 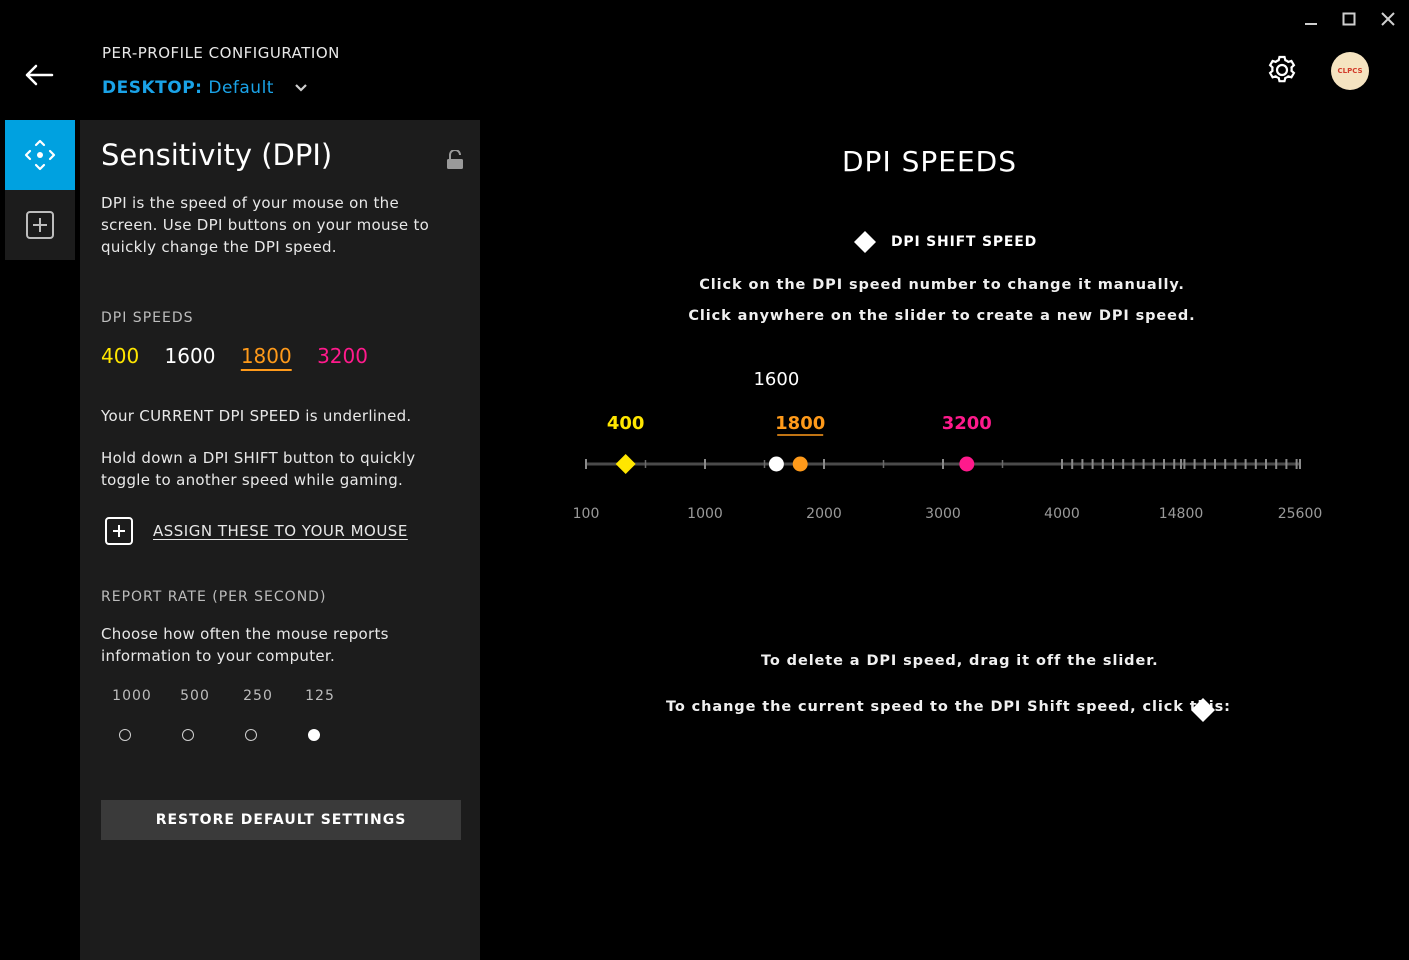 I want to click on dpi-speed-3200: 3200, so click(x=342, y=356).